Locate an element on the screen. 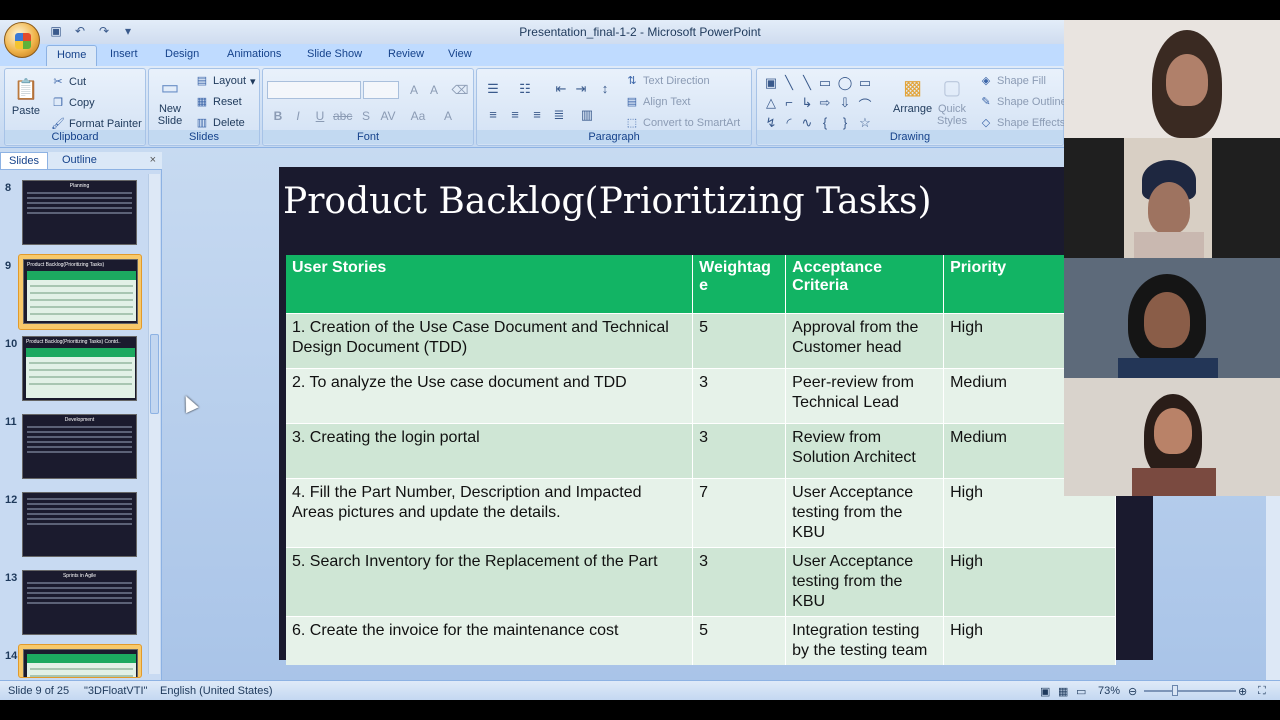 The width and height of the screenshot is (1280, 720). normal-view-icon: ▣ is located at coordinates (1045, 691).